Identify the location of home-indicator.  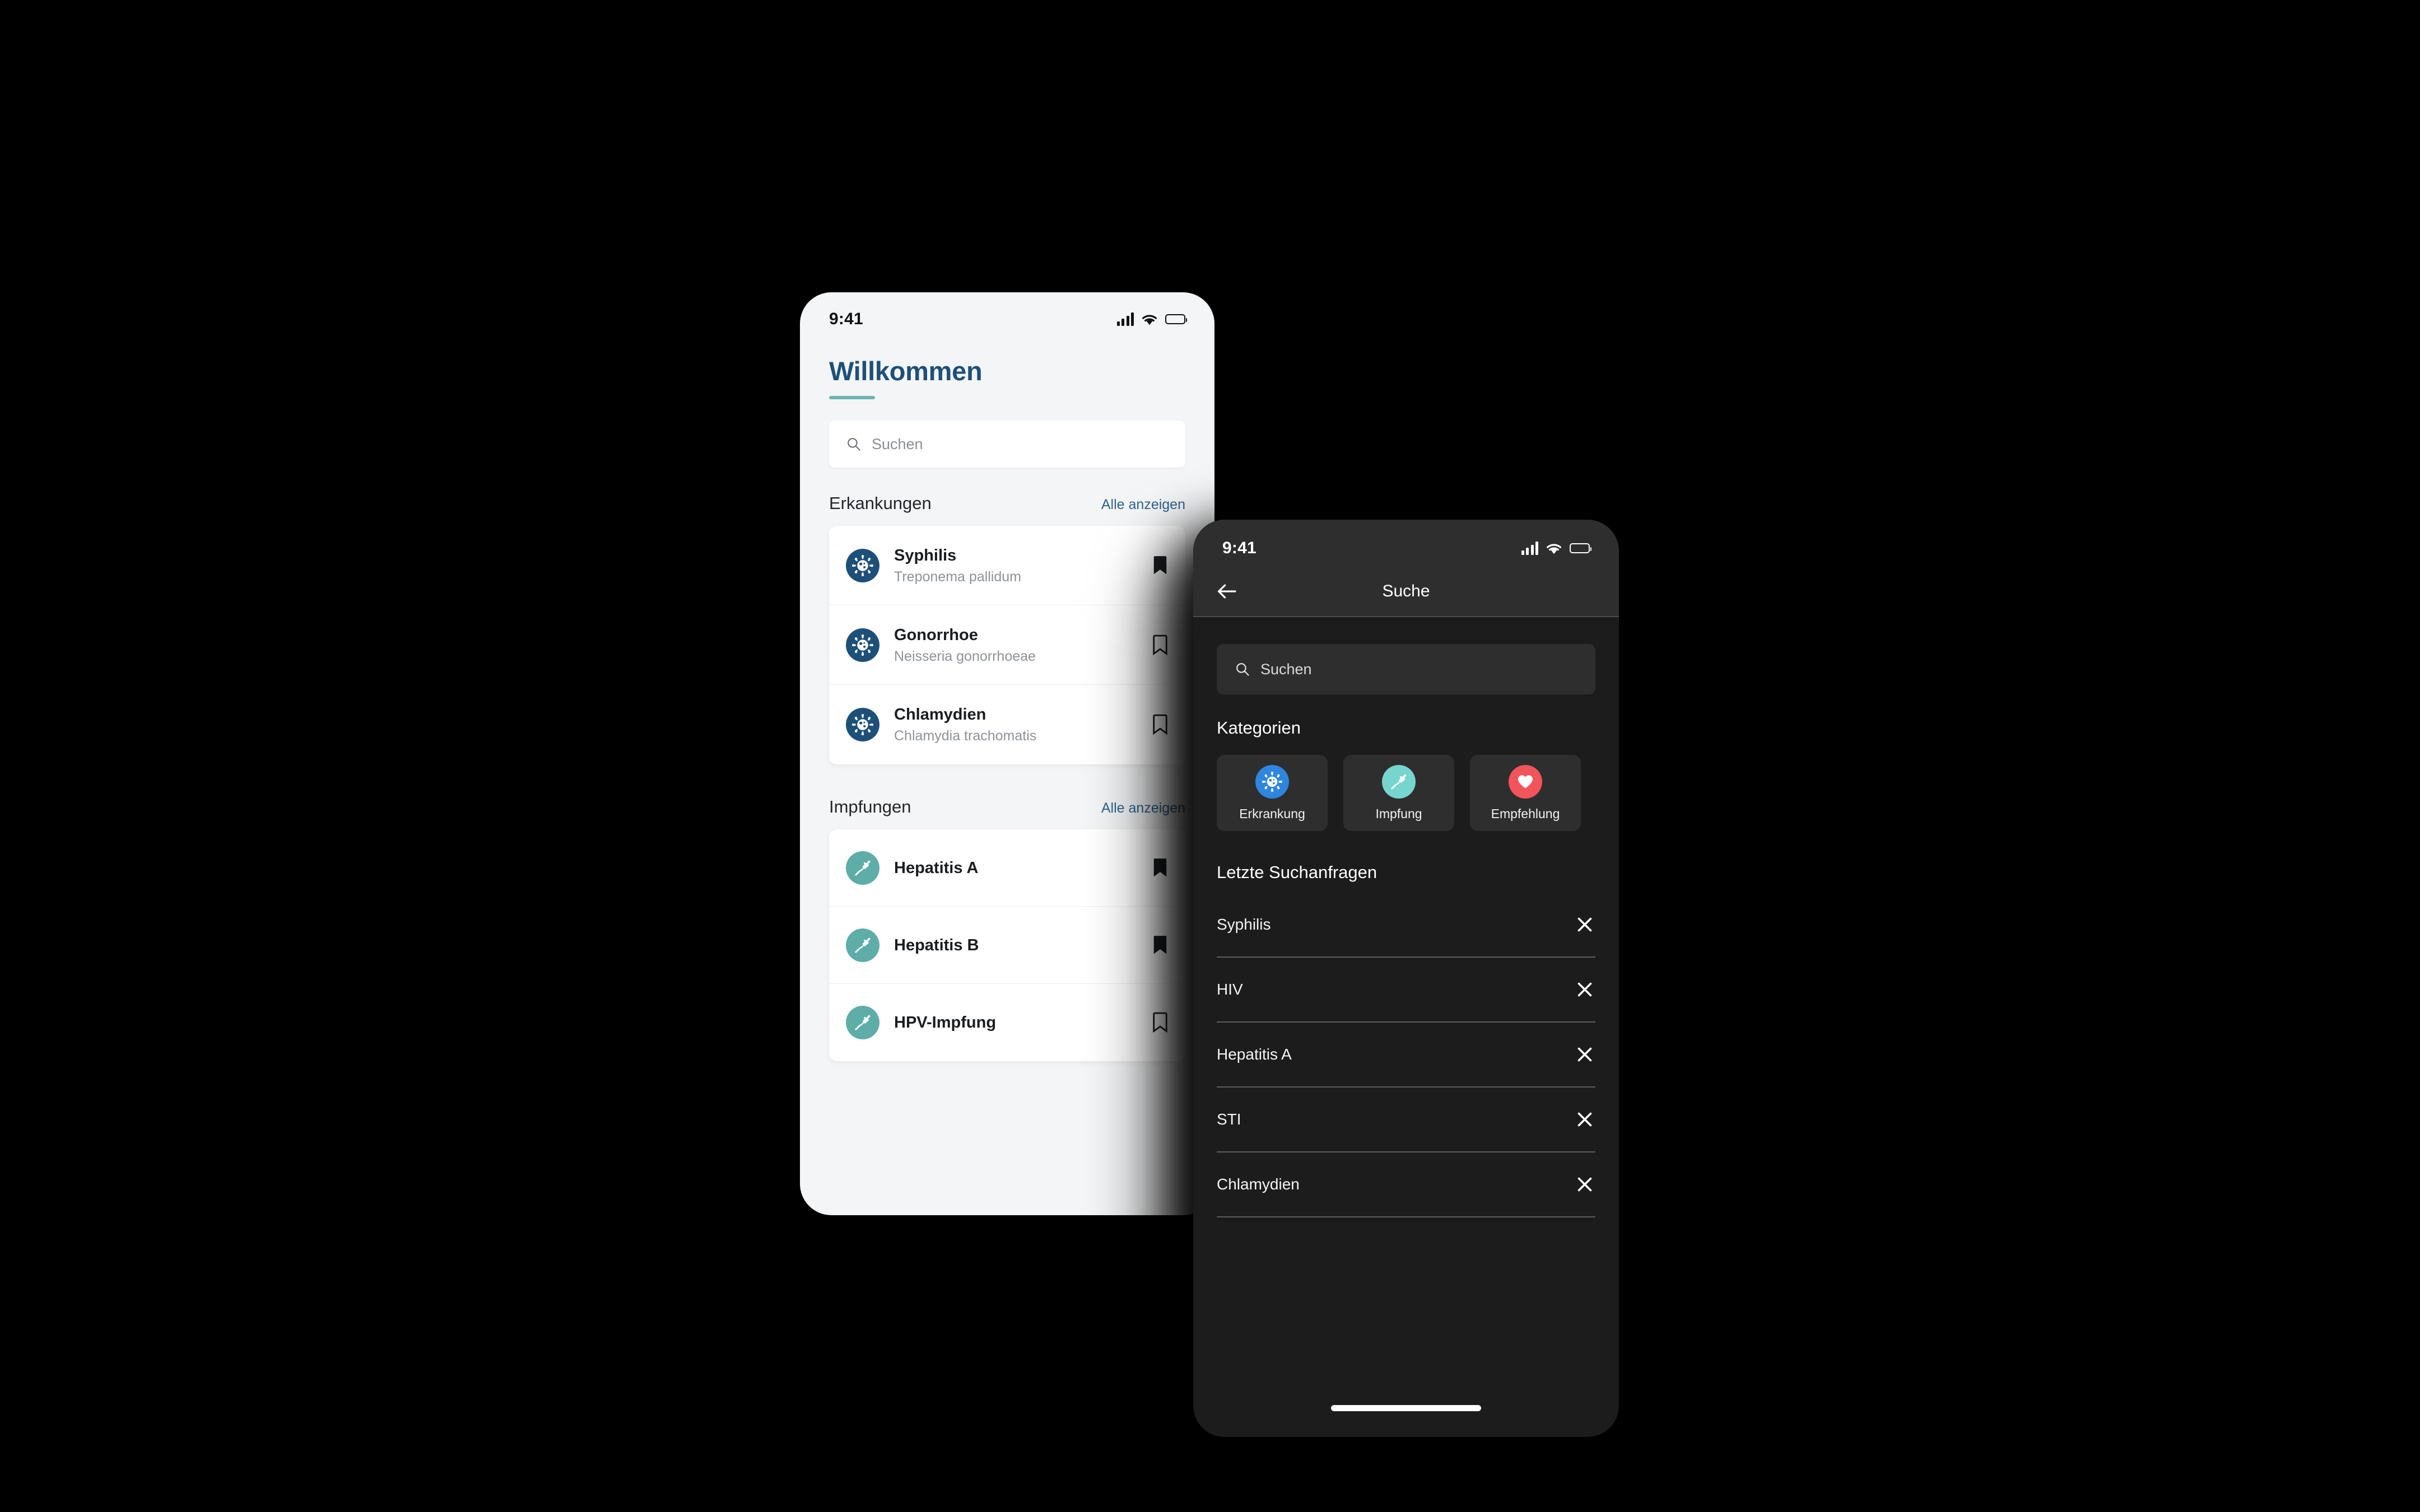
(1406, 1408).